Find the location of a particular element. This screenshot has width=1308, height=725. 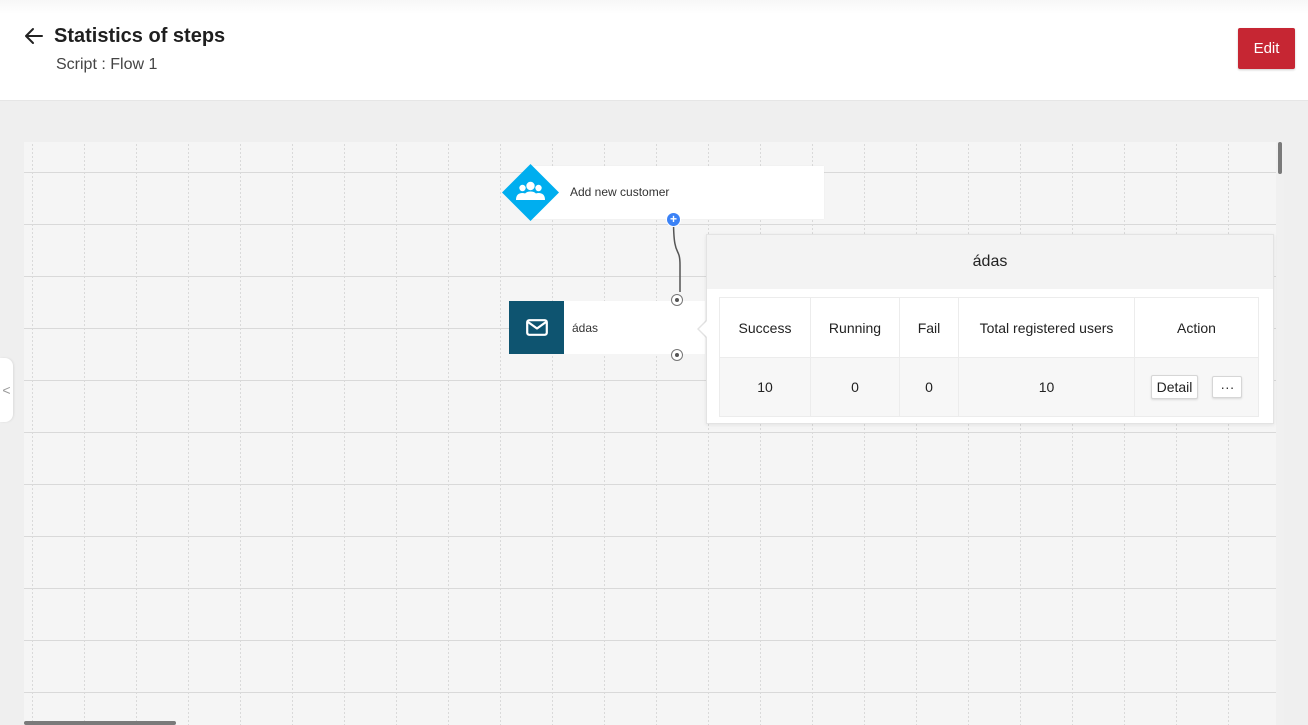

detail-button: Detail is located at coordinates (1174, 387).